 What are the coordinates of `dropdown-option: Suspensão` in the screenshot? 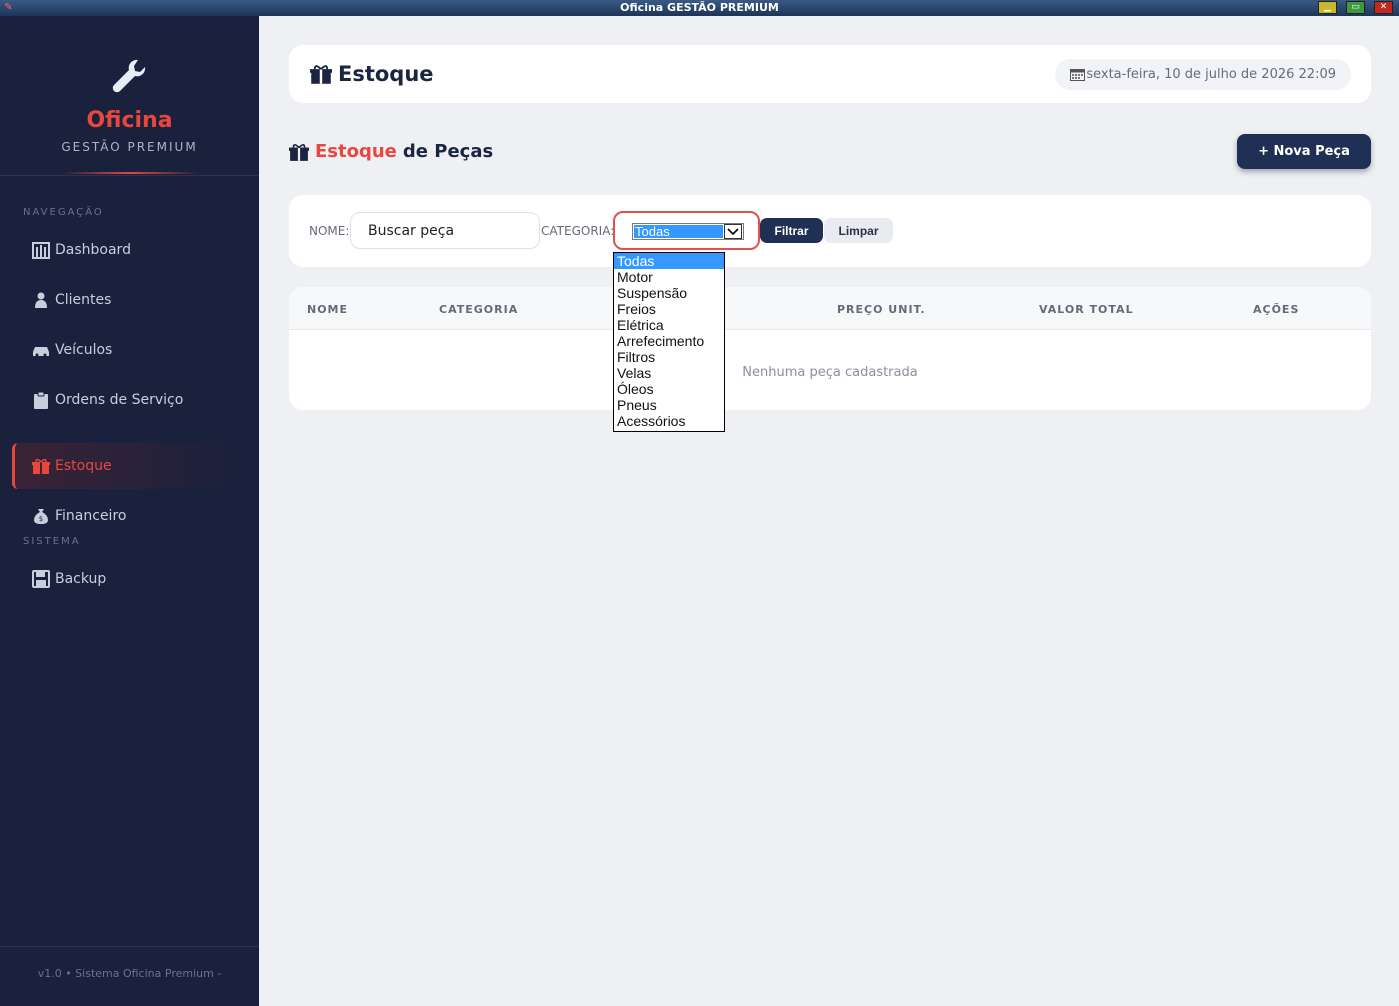 It's located at (669, 293).